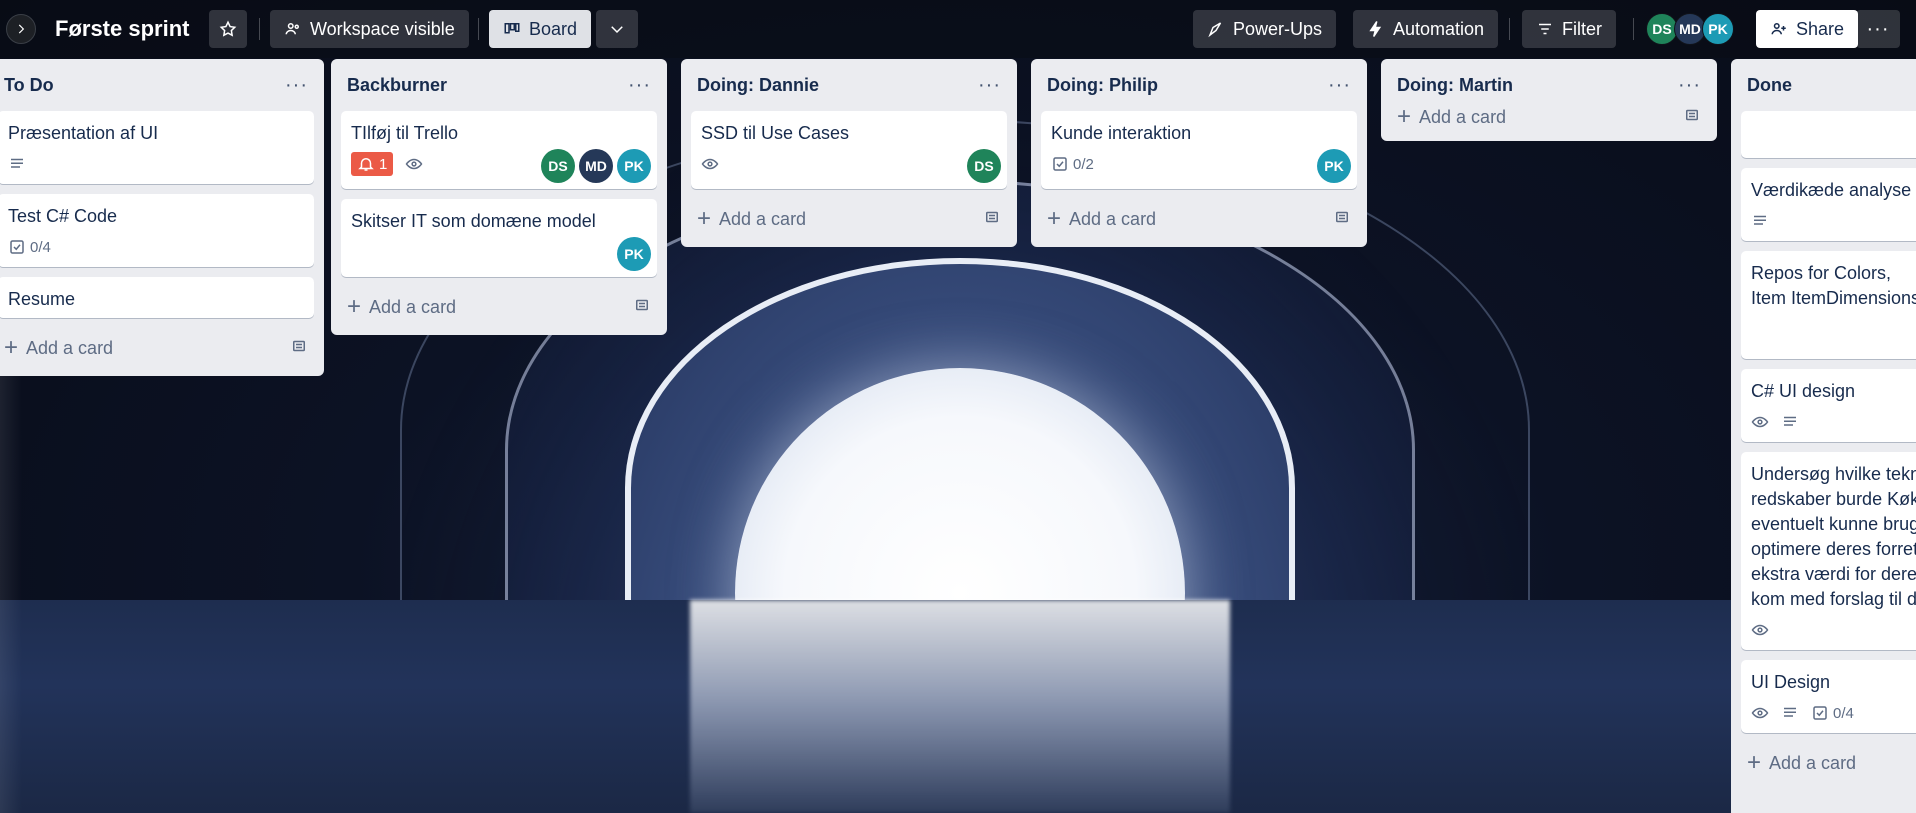 The image size is (1916, 813). Describe the element at coordinates (540, 29) in the screenshot. I see `board-view-button: Board` at that location.